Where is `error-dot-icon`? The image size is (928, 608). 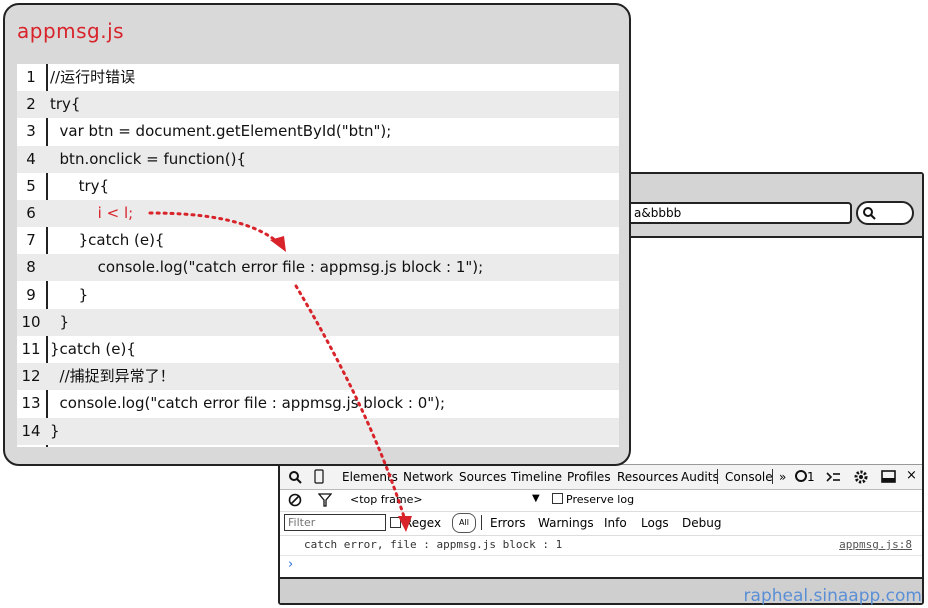 error-dot-icon is located at coordinates (801, 476).